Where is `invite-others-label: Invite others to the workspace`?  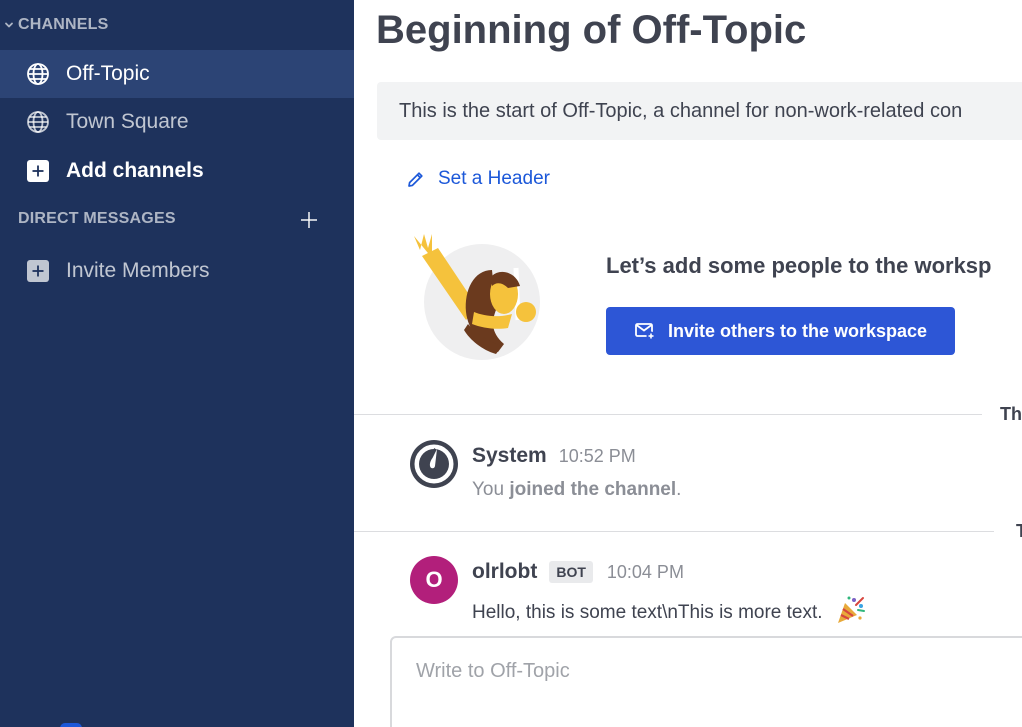
invite-others-label: Invite others to the workspace is located at coordinates (797, 330).